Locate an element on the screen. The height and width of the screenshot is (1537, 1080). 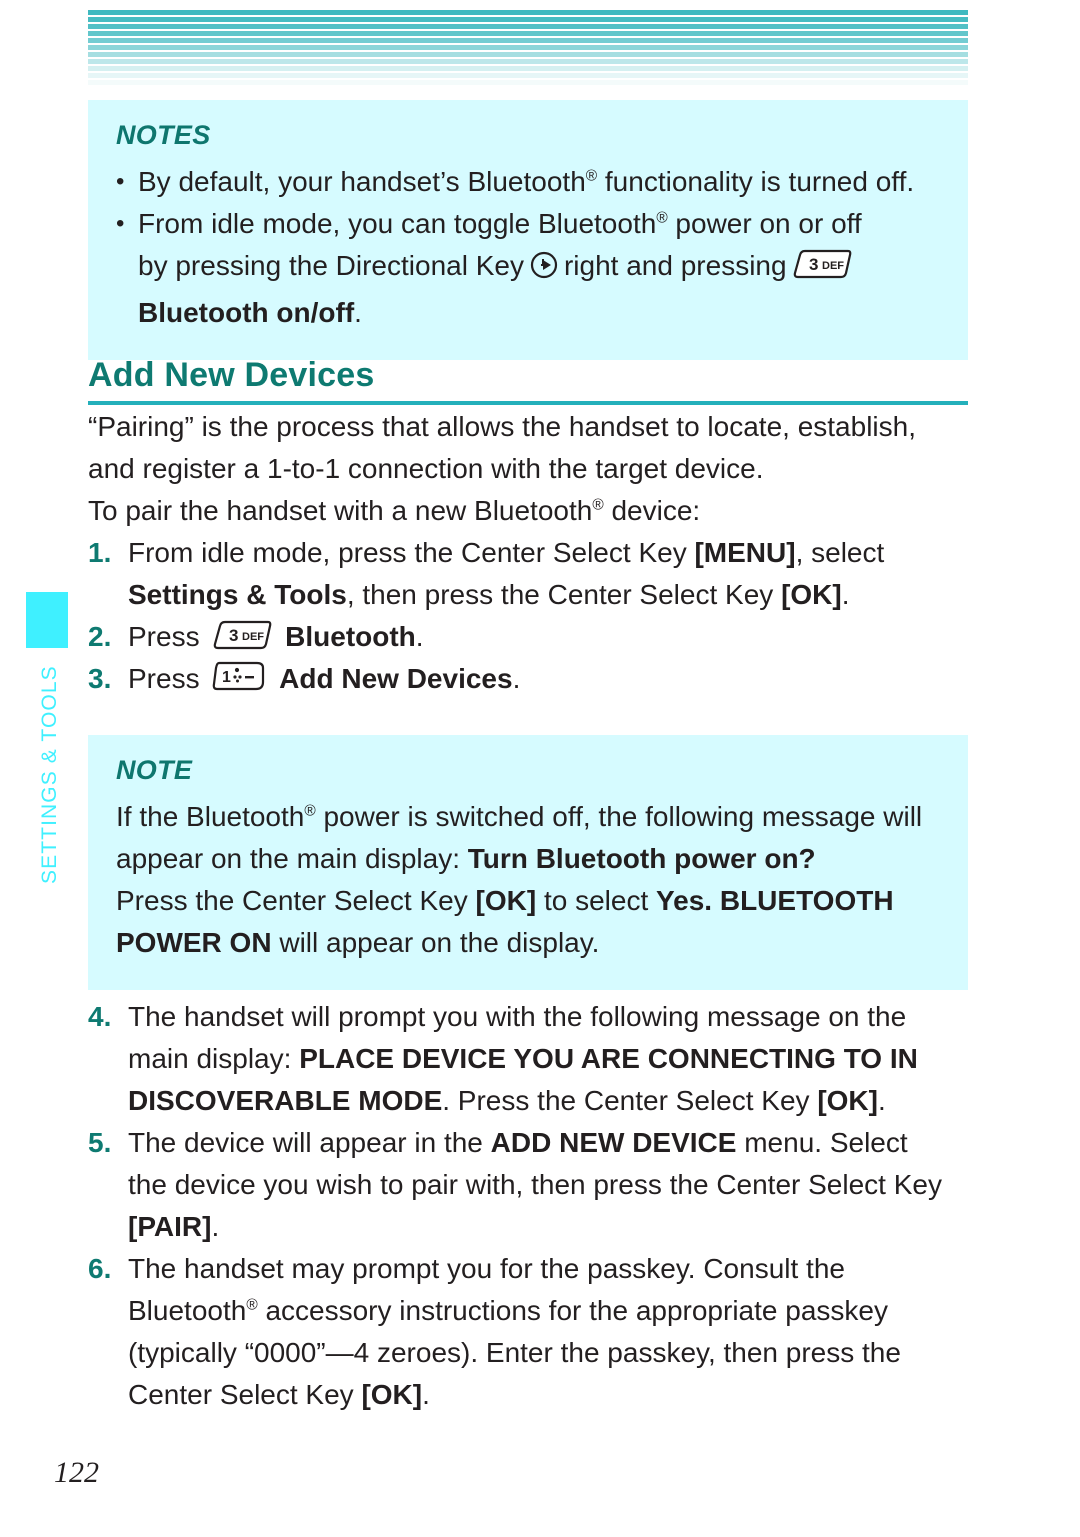
keypad-1-icon: 1 is located at coordinates (239, 676).